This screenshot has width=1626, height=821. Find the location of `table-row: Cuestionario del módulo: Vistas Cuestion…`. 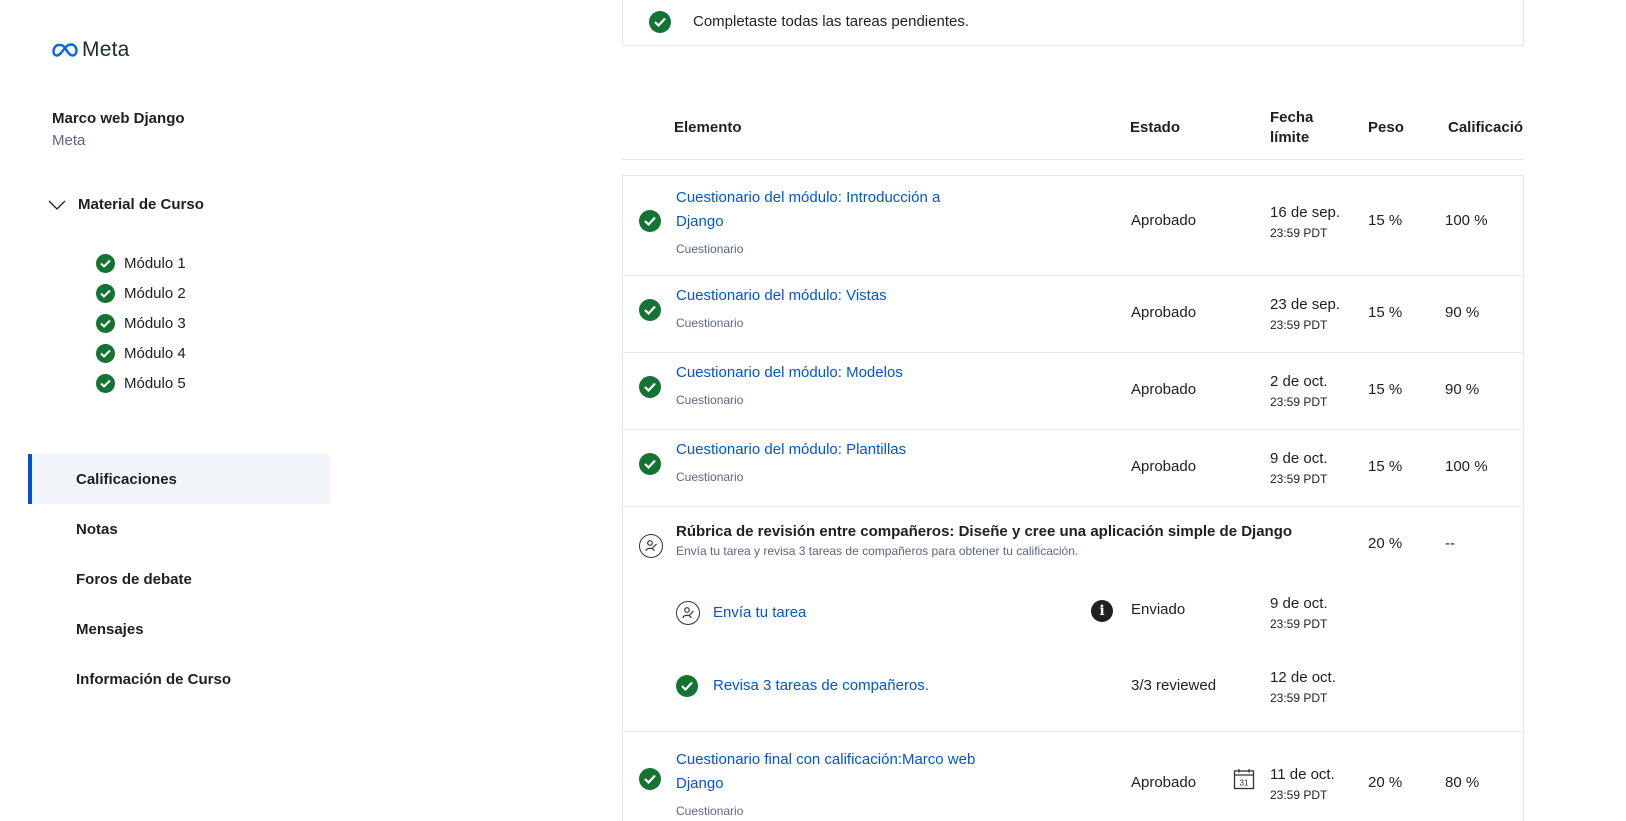

table-row: Cuestionario del módulo: Vistas Cuestion… is located at coordinates (1073, 314).